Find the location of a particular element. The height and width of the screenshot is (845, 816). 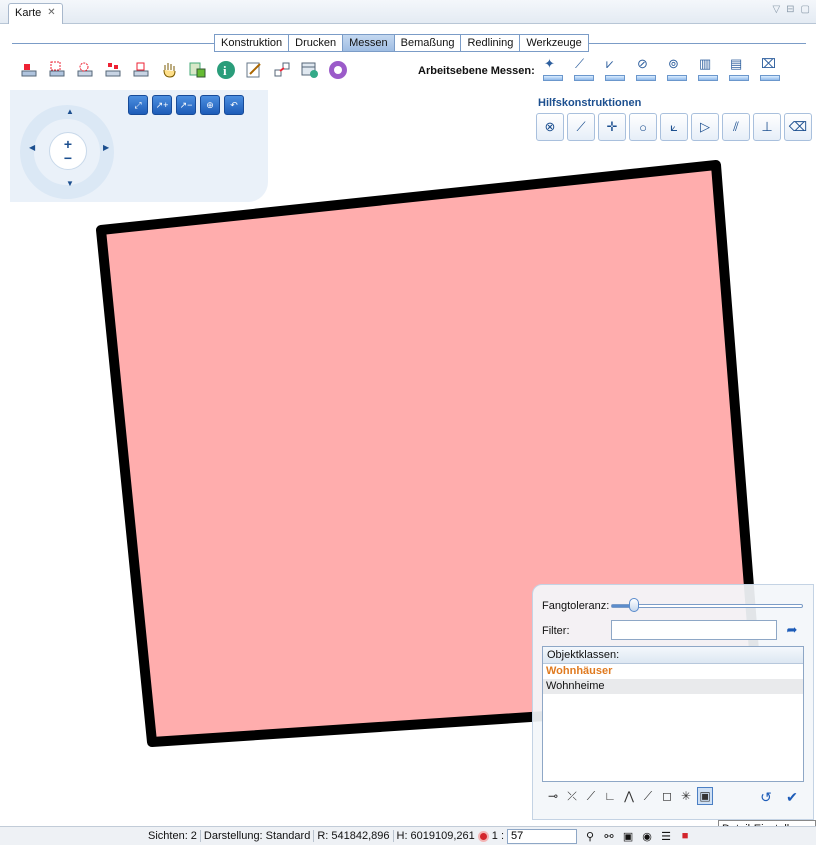

construction-toolbar: ⊗ ⟋ ✛ ○ ⟀ ▷ ⫽ ⊥ ⌫ is located at coordinates (674, 127).